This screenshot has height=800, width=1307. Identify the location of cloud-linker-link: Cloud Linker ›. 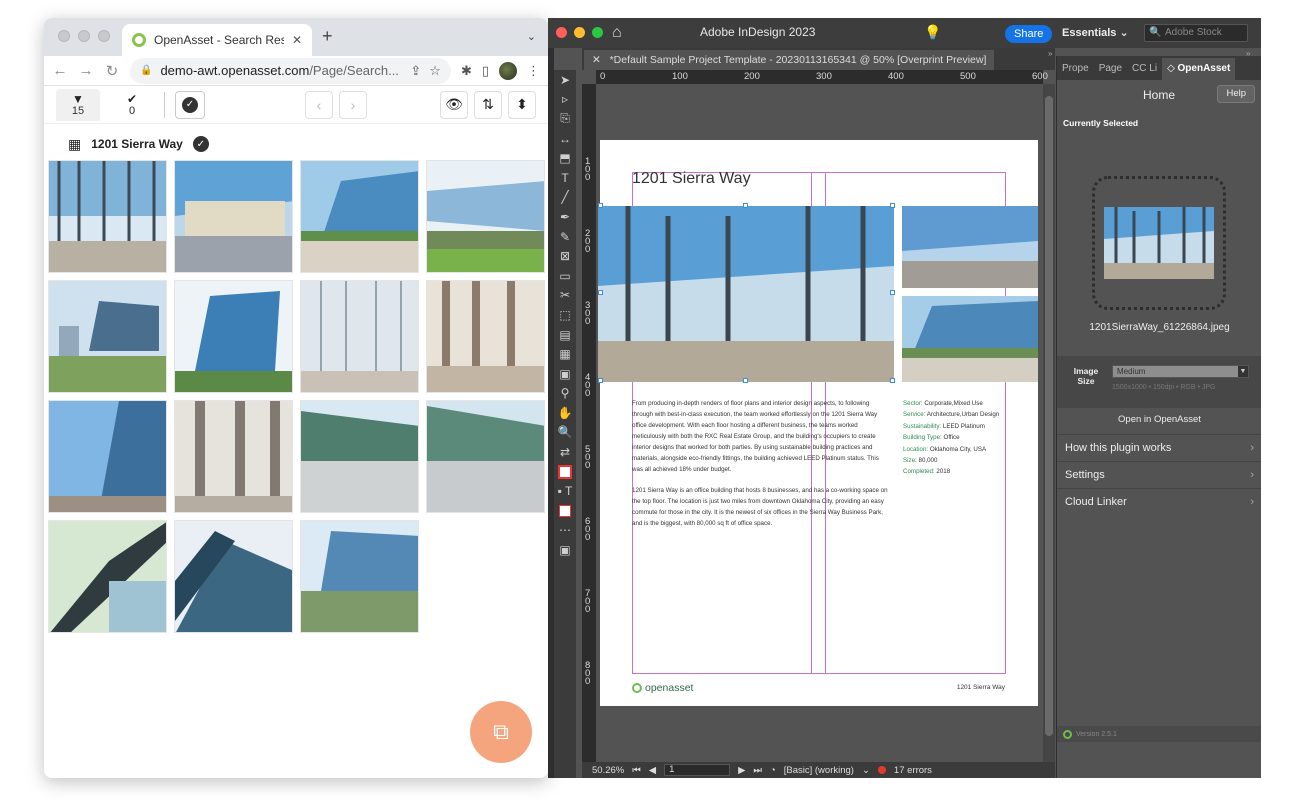
(1159, 501).